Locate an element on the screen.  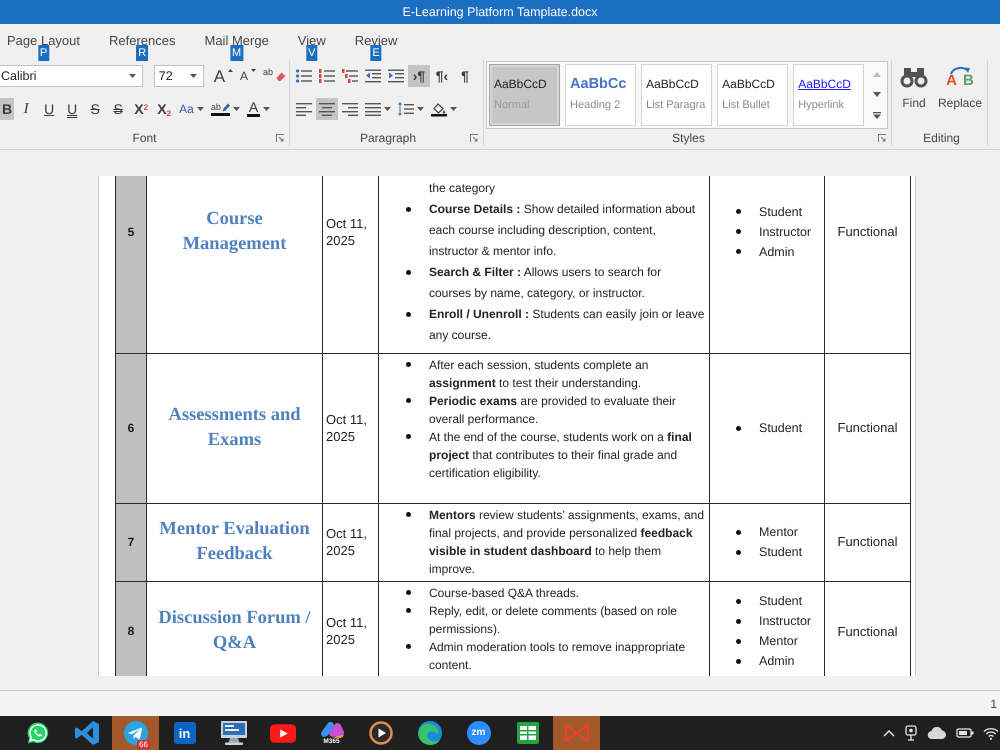
folded-ribbon-icon is located at coordinates (86, 733).